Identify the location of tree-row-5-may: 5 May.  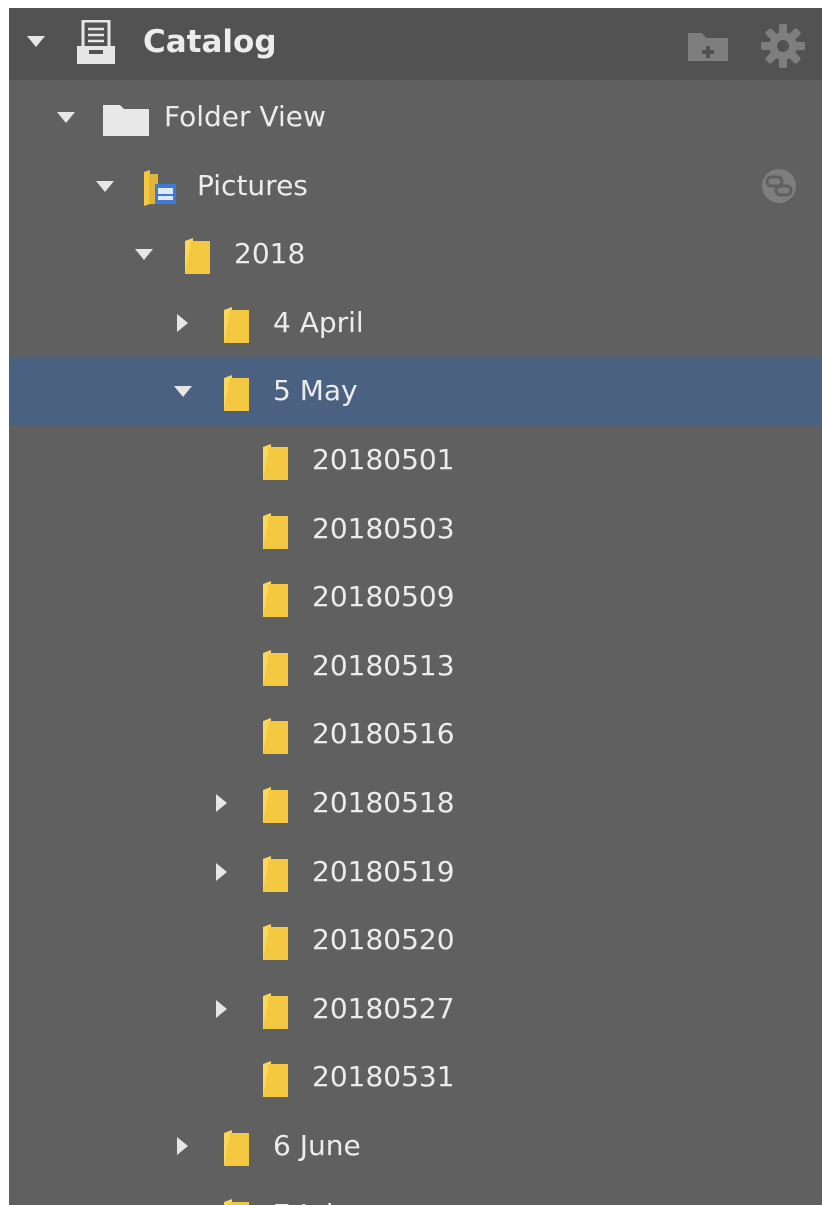
(415, 392).